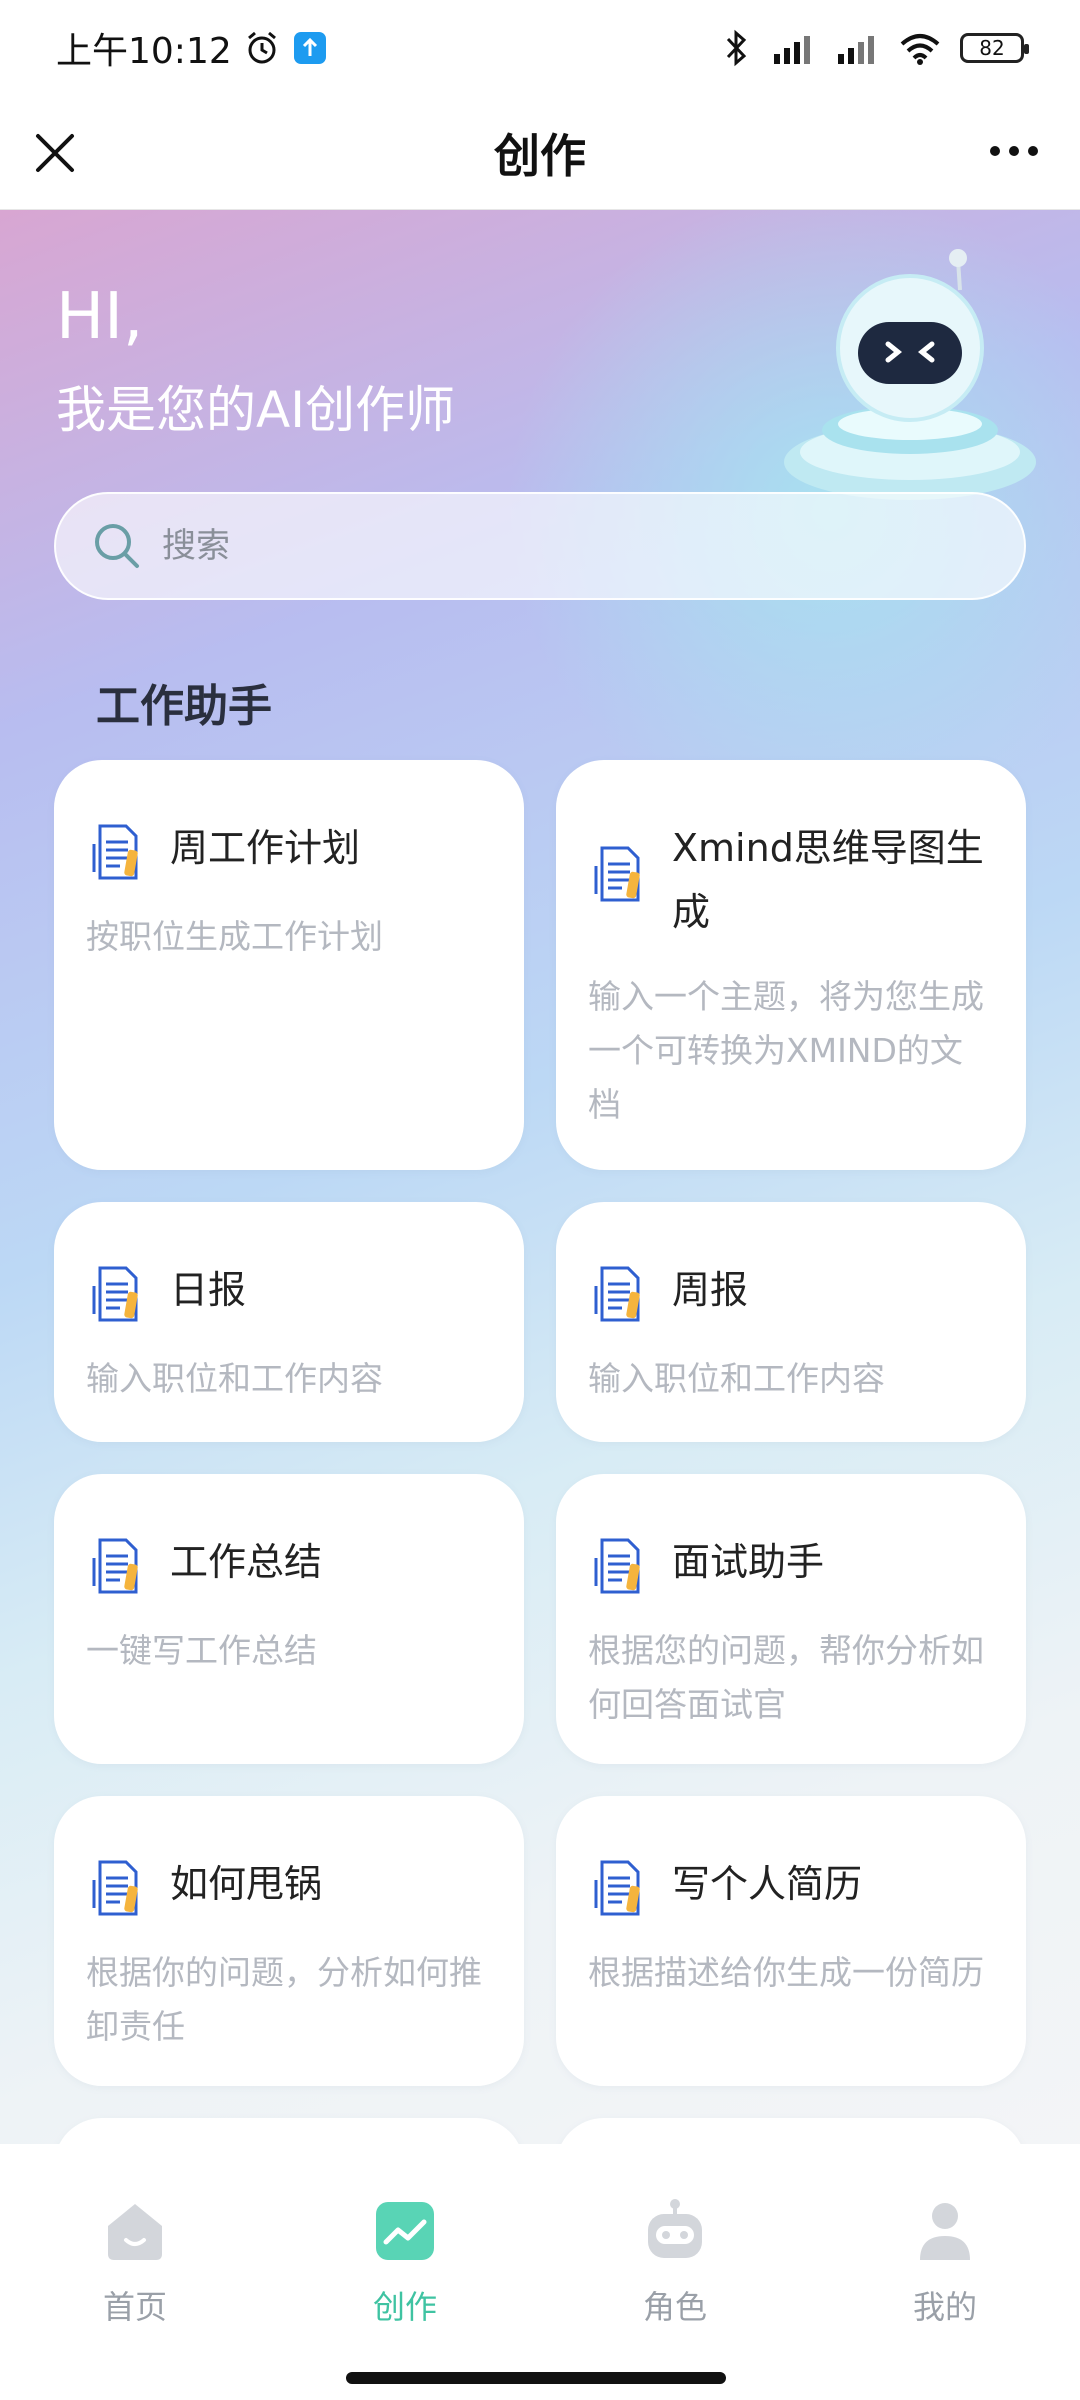  I want to click on card-title: 周工作计划, so click(265, 848).